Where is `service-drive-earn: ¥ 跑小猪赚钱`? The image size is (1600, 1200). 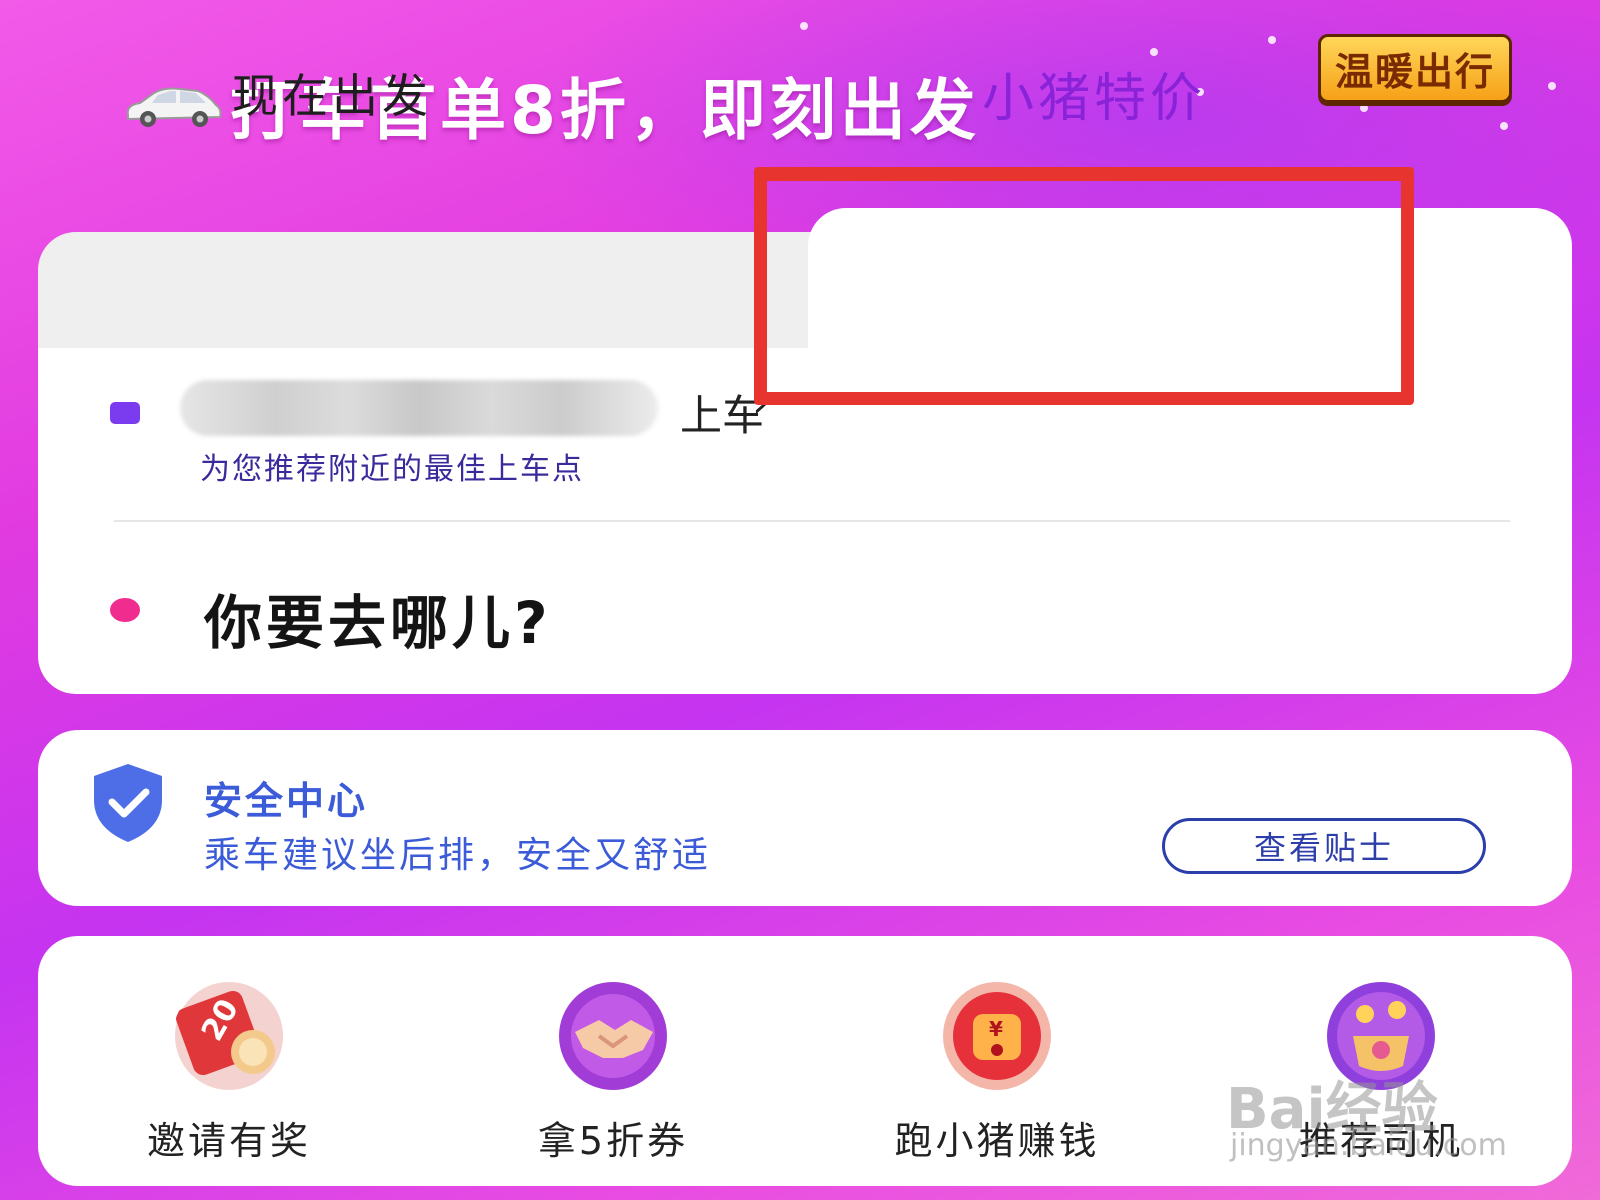
service-drive-earn: ¥ 跑小猪赚钱 is located at coordinates (997, 1072).